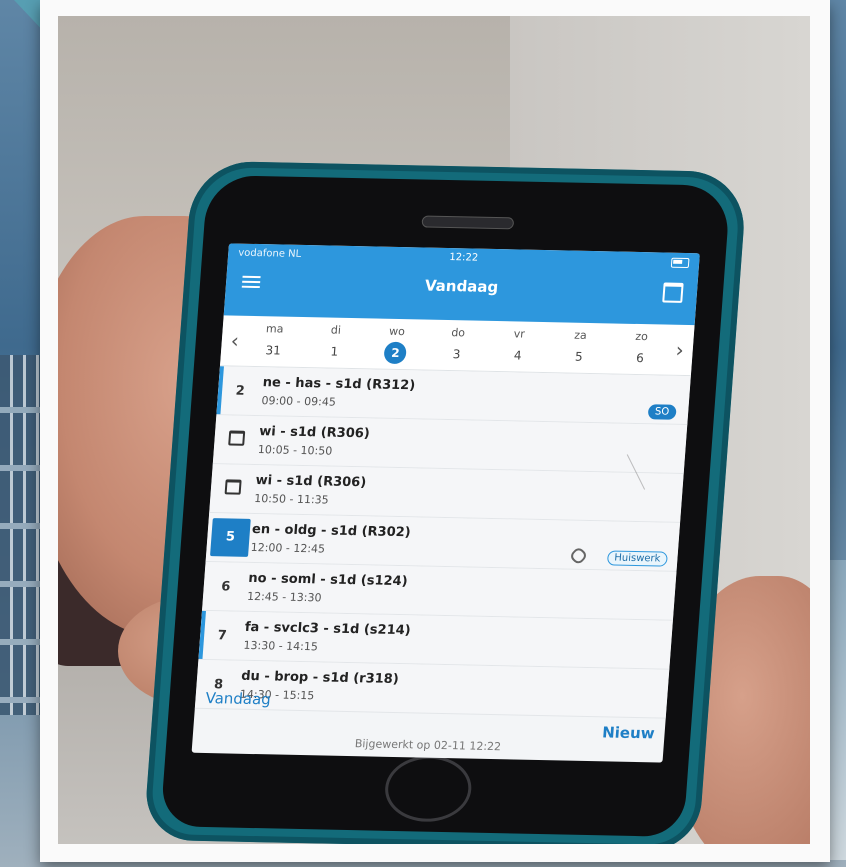  I want to click on toolbar: Vandaag, so click(462, 286).